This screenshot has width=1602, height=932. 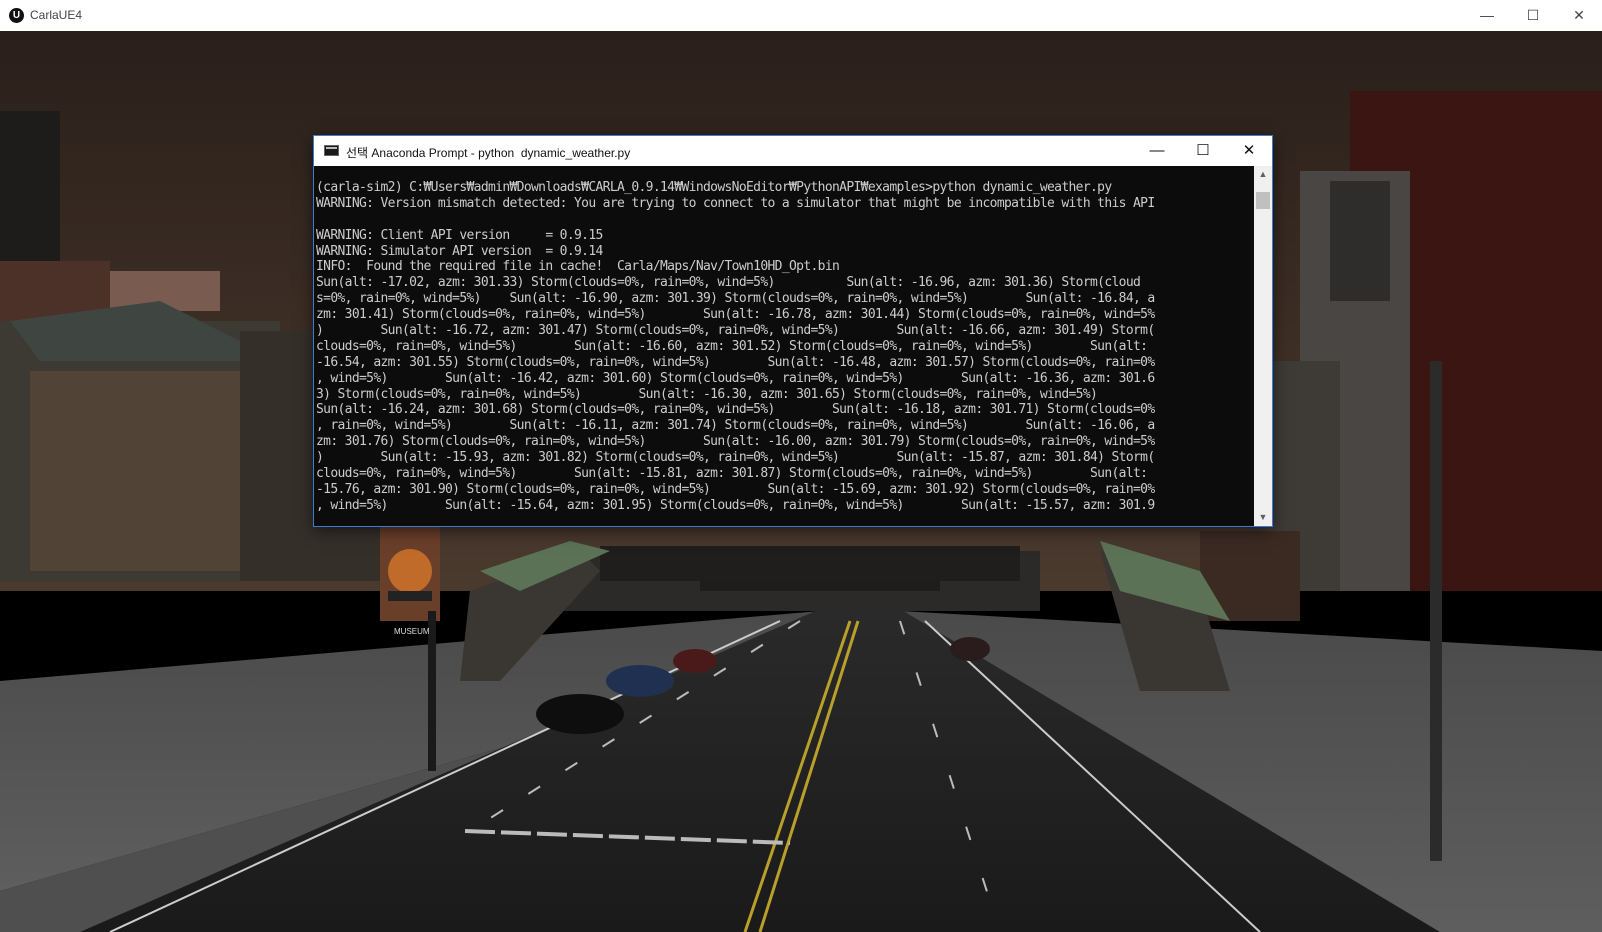 What do you see at coordinates (1487, 15) in the screenshot?
I see `minimize-button: —` at bounding box center [1487, 15].